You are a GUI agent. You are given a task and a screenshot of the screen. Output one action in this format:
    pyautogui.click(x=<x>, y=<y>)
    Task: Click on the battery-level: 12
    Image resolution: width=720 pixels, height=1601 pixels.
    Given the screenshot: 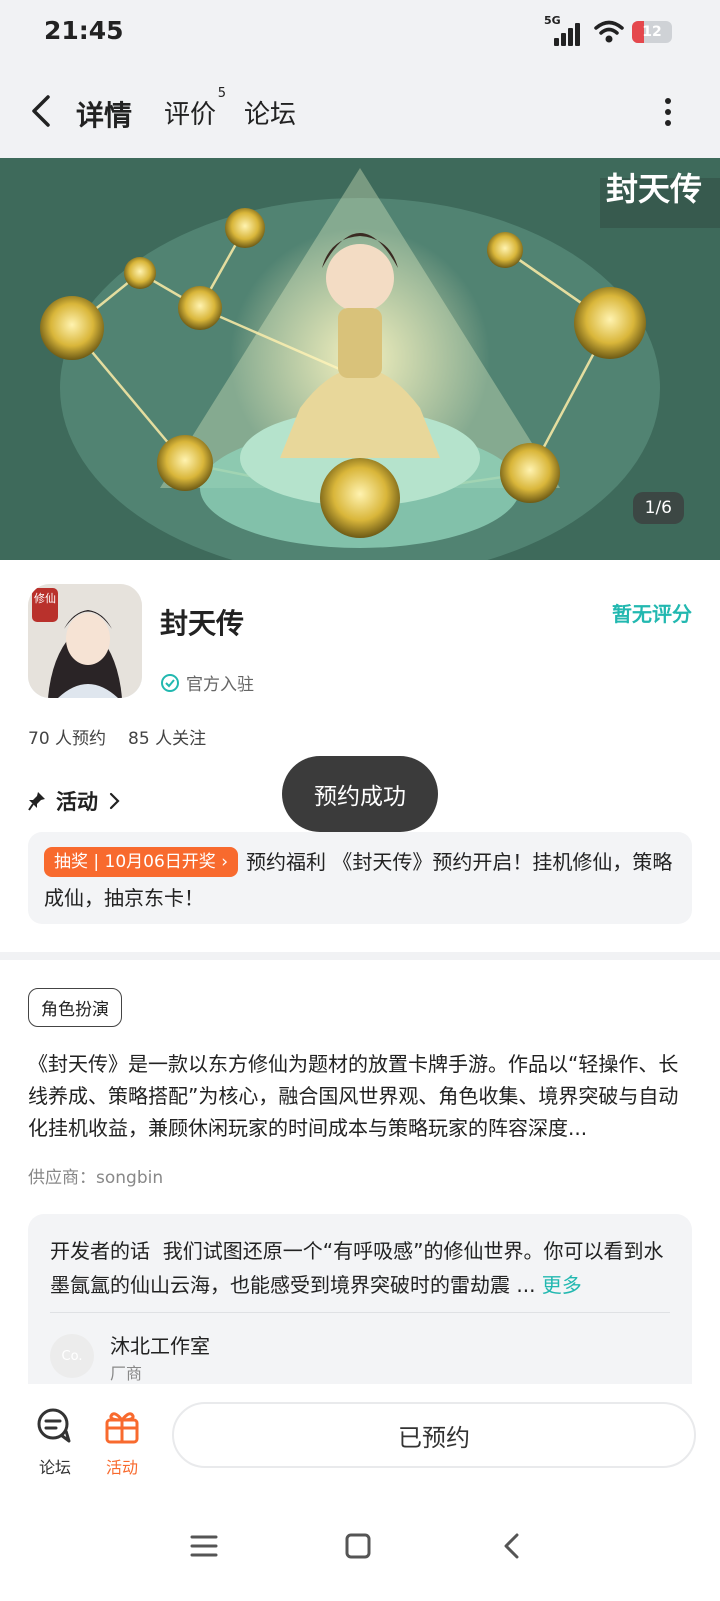 What is the action you would take?
    pyautogui.click(x=652, y=32)
    